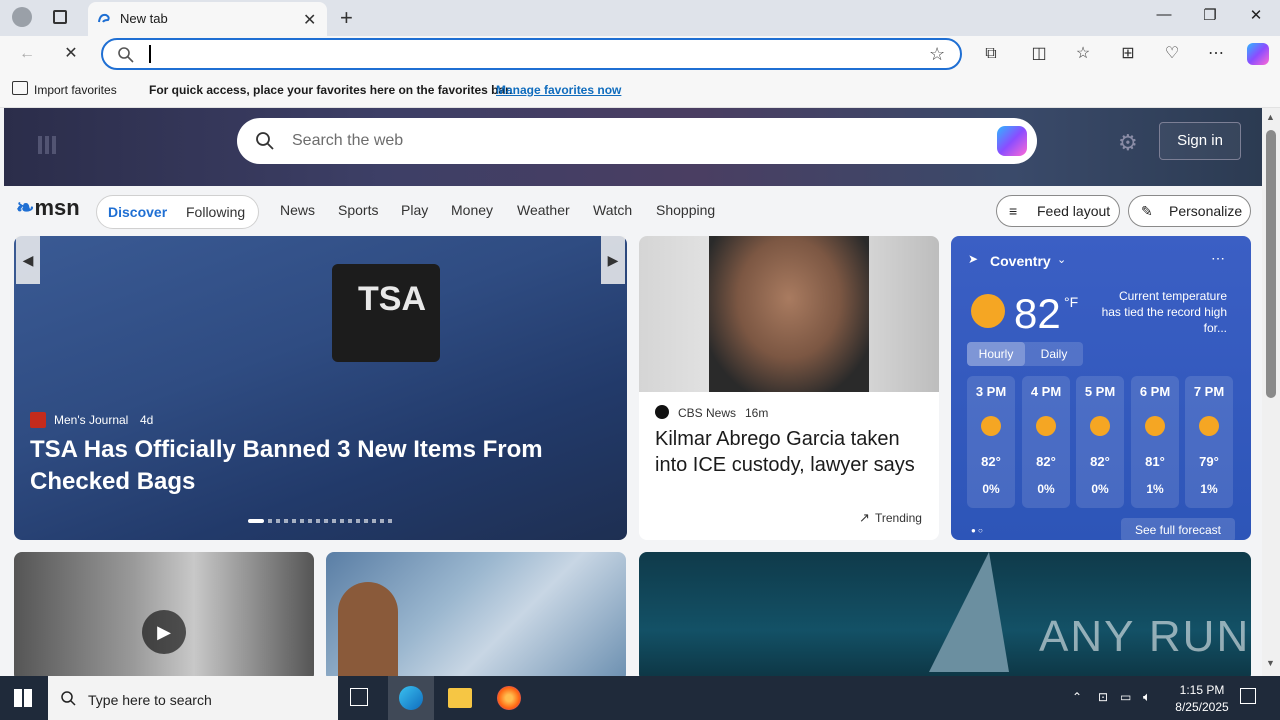 Image resolution: width=1280 pixels, height=720 pixels. I want to click on search-icon, so click(126, 55).